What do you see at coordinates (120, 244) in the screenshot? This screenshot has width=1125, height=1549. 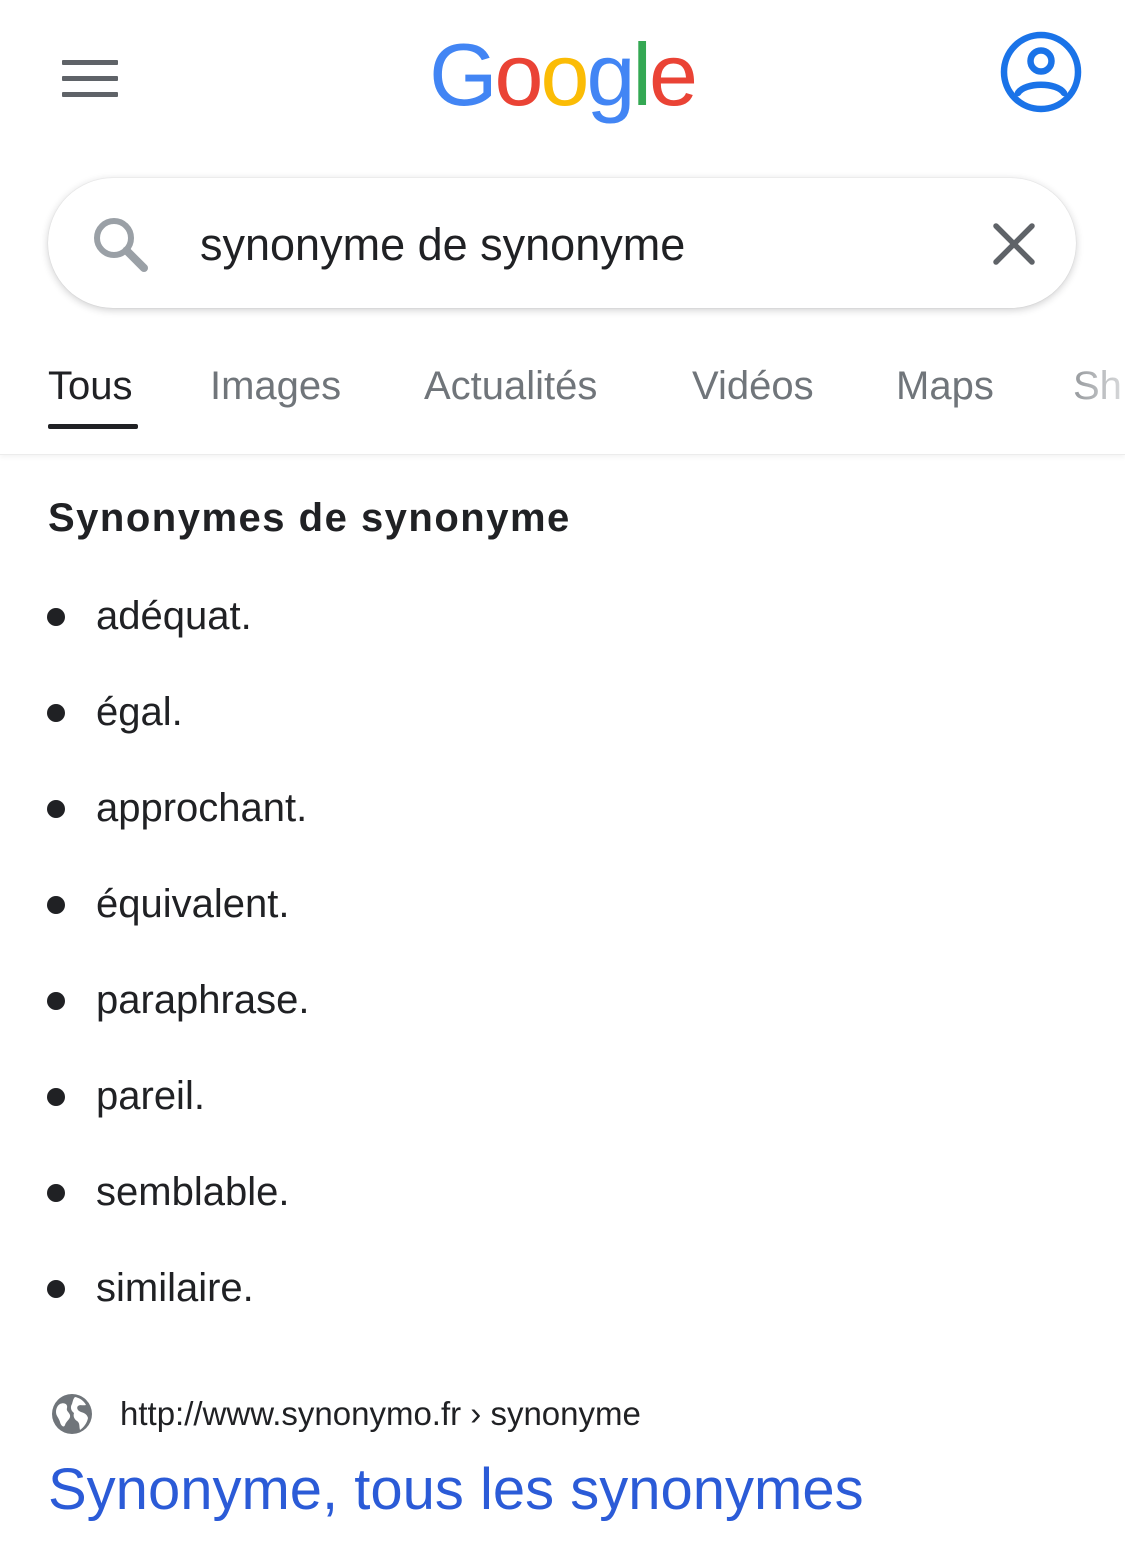 I see `magnifier-icon` at bounding box center [120, 244].